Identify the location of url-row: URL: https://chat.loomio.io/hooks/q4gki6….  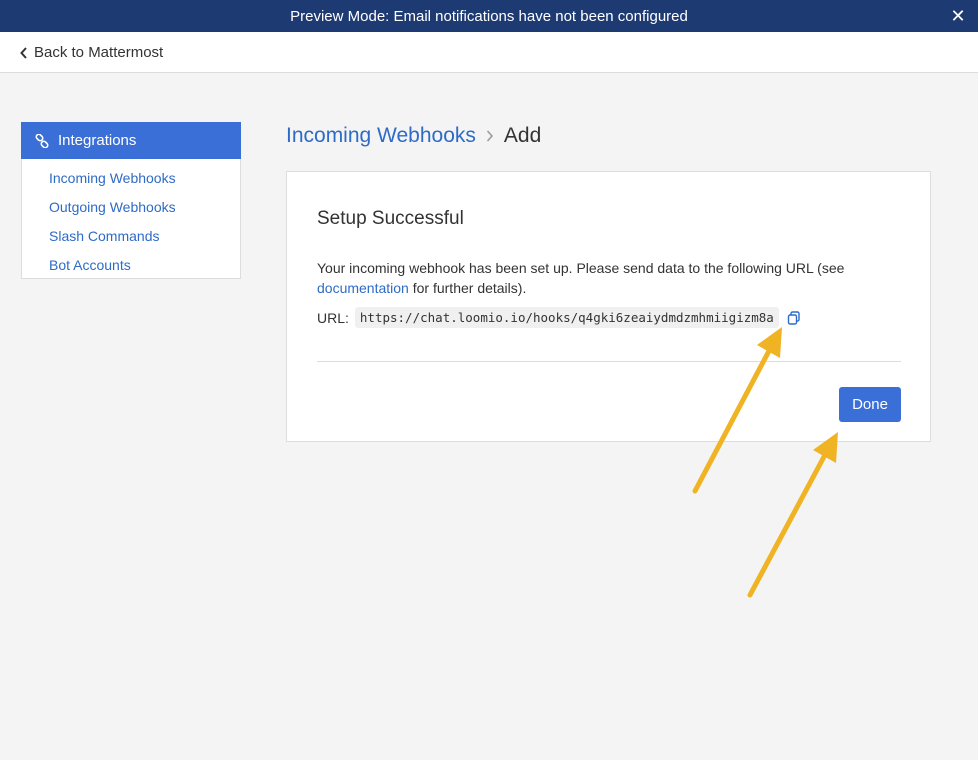
(559, 317).